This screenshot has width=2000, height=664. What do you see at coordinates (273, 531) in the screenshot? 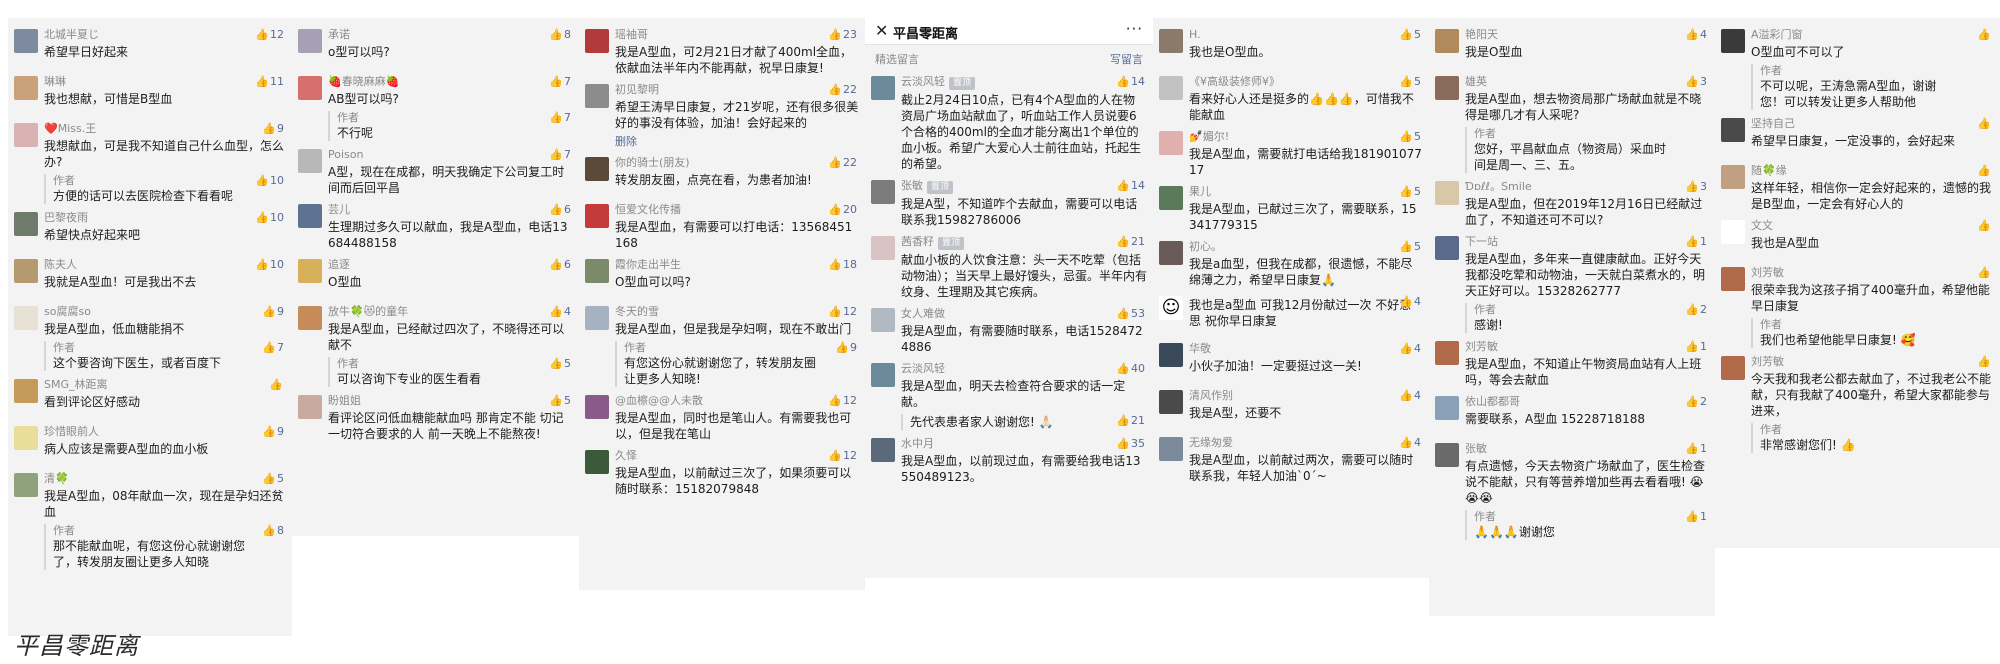
I see `reply-like-button: 👍8` at bounding box center [273, 531].